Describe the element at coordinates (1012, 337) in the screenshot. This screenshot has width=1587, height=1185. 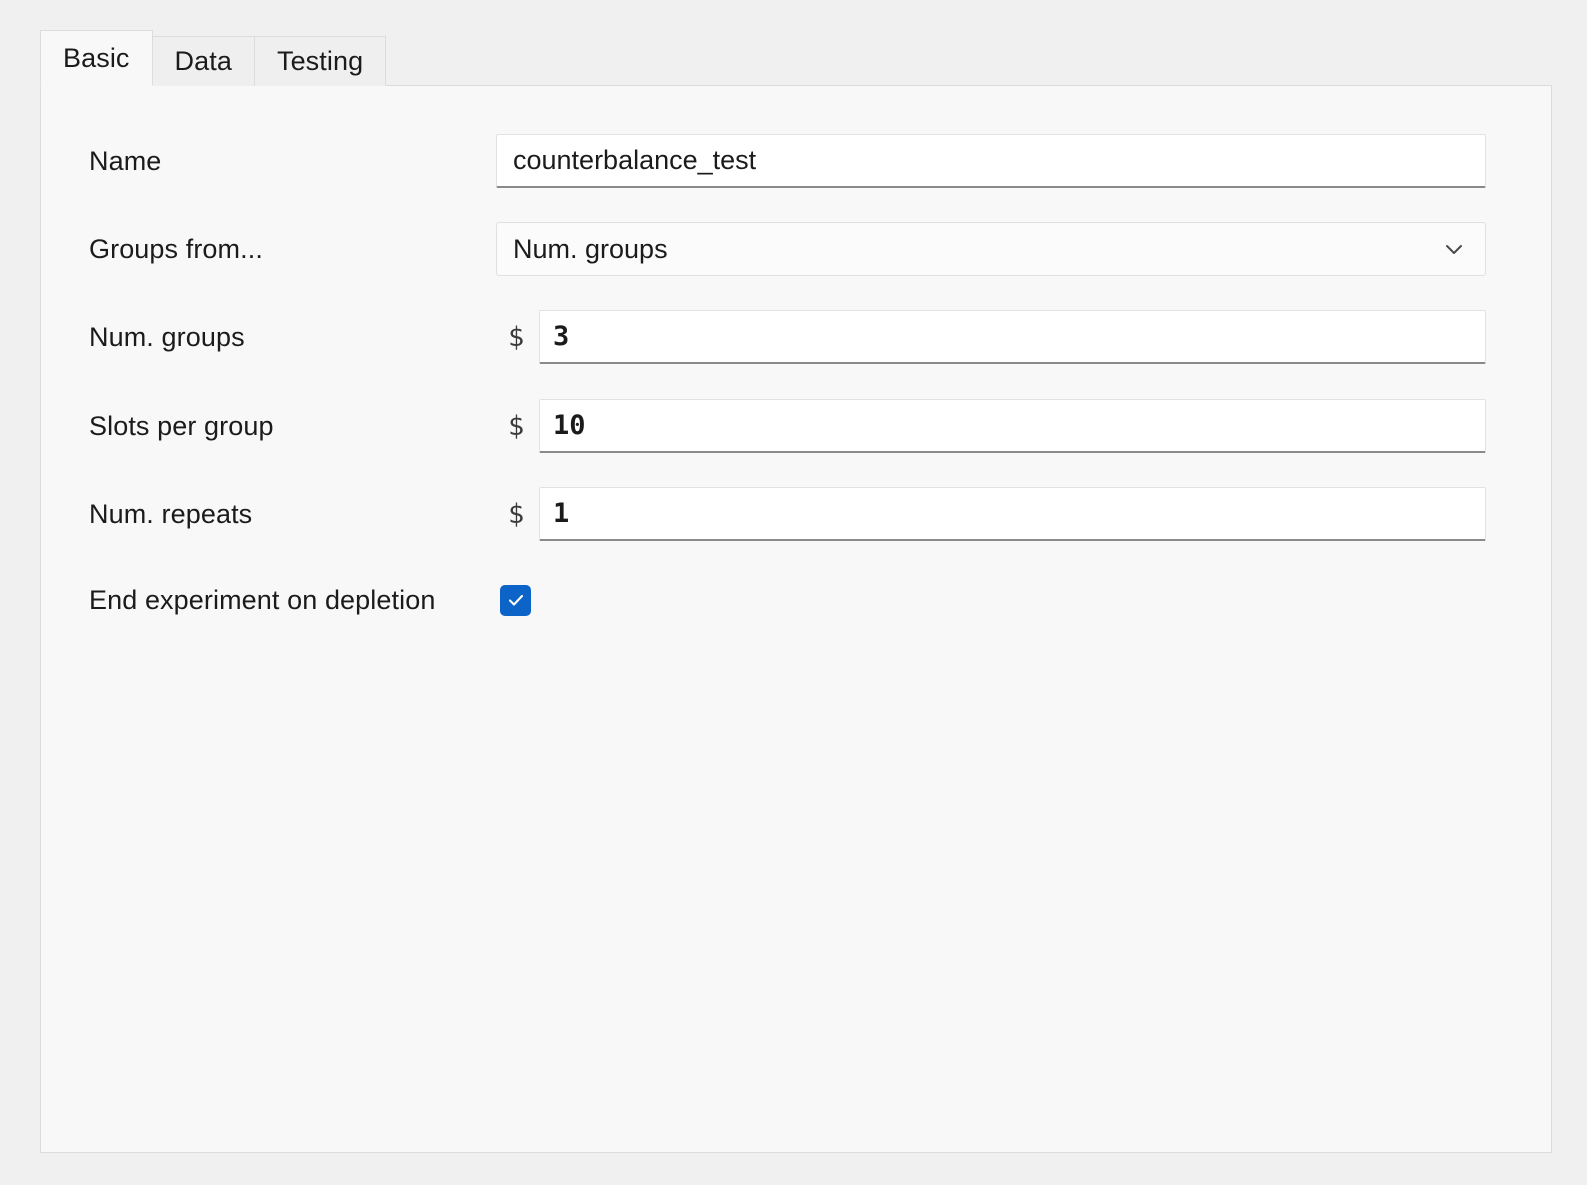
I see `num-groups-input: 3` at that location.